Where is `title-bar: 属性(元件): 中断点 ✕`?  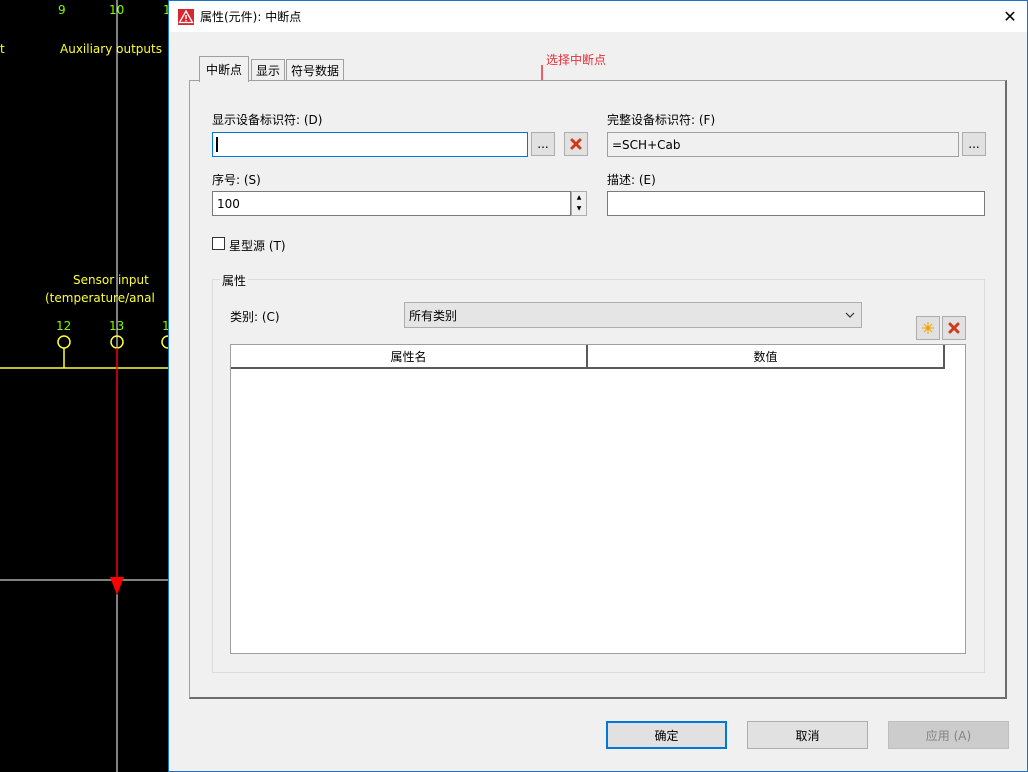 title-bar: 属性(元件): 中断点 ✕ is located at coordinates (598, 16).